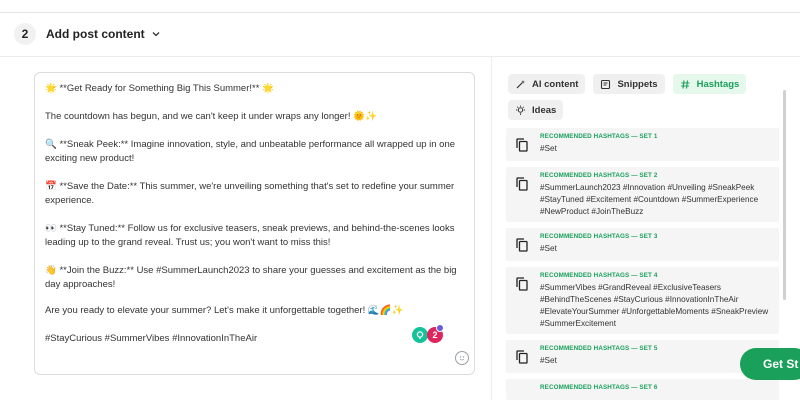 This screenshot has width=800, height=400. What do you see at coordinates (599, 387) in the screenshot?
I see `hashtag-set-title: RECOMMENDED HASHTAGS — SET 6` at bounding box center [599, 387].